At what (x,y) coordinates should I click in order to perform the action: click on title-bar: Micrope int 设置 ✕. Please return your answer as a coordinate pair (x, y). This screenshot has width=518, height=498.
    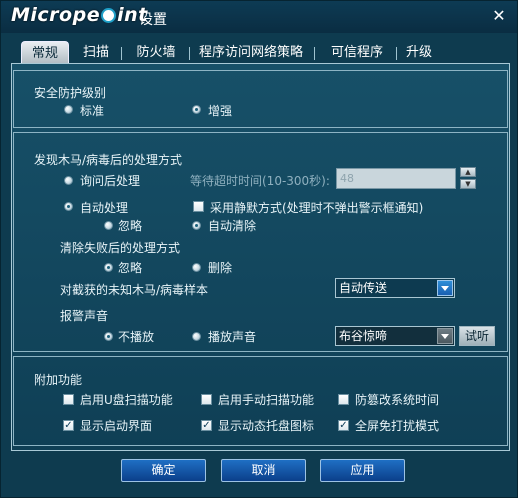
    Looking at the image, I should click on (259, 17).